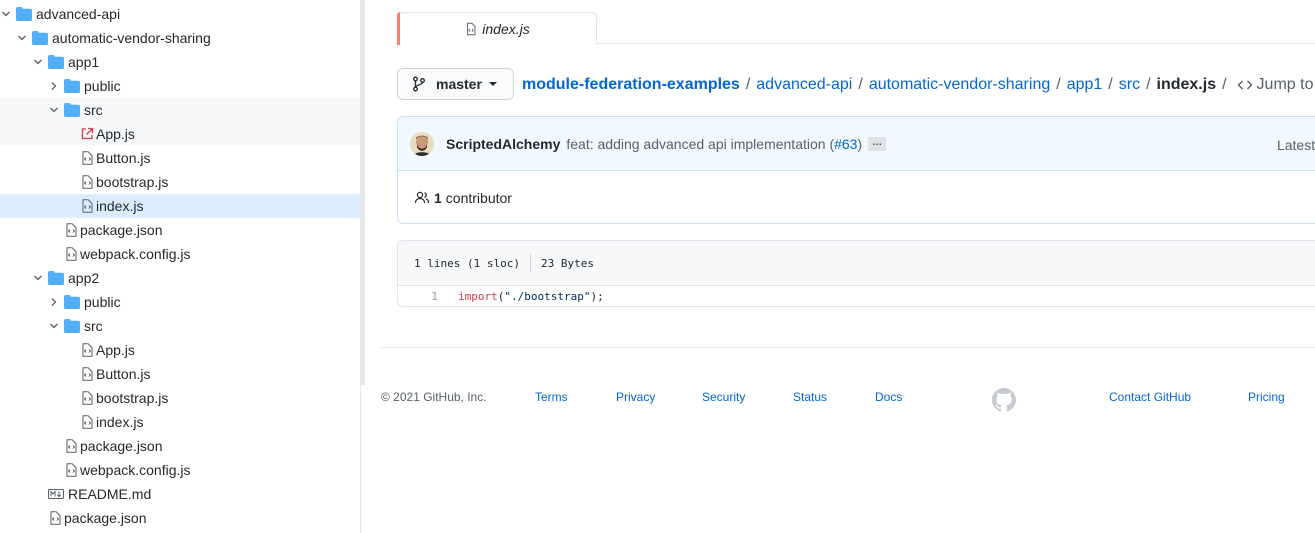 Image resolution: width=1315 pixels, height=533 pixels. I want to click on tree-item-label: webpack.config.js, so click(135, 470).